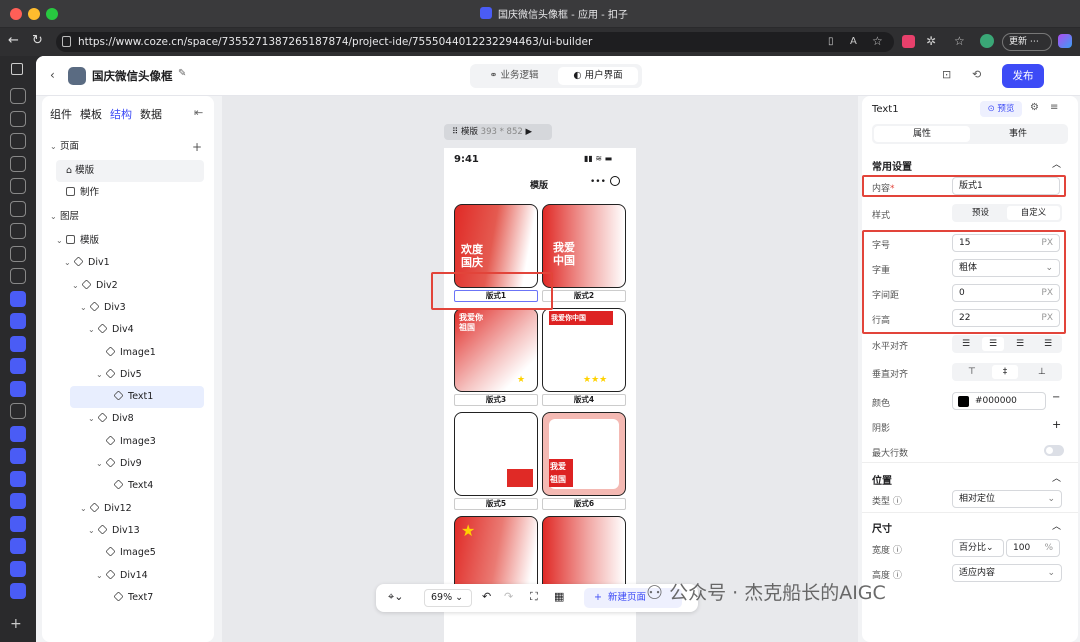 The height and width of the screenshot is (642, 1080). What do you see at coordinates (127, 353) in the screenshot?
I see `layer-item: Image1` at bounding box center [127, 353].